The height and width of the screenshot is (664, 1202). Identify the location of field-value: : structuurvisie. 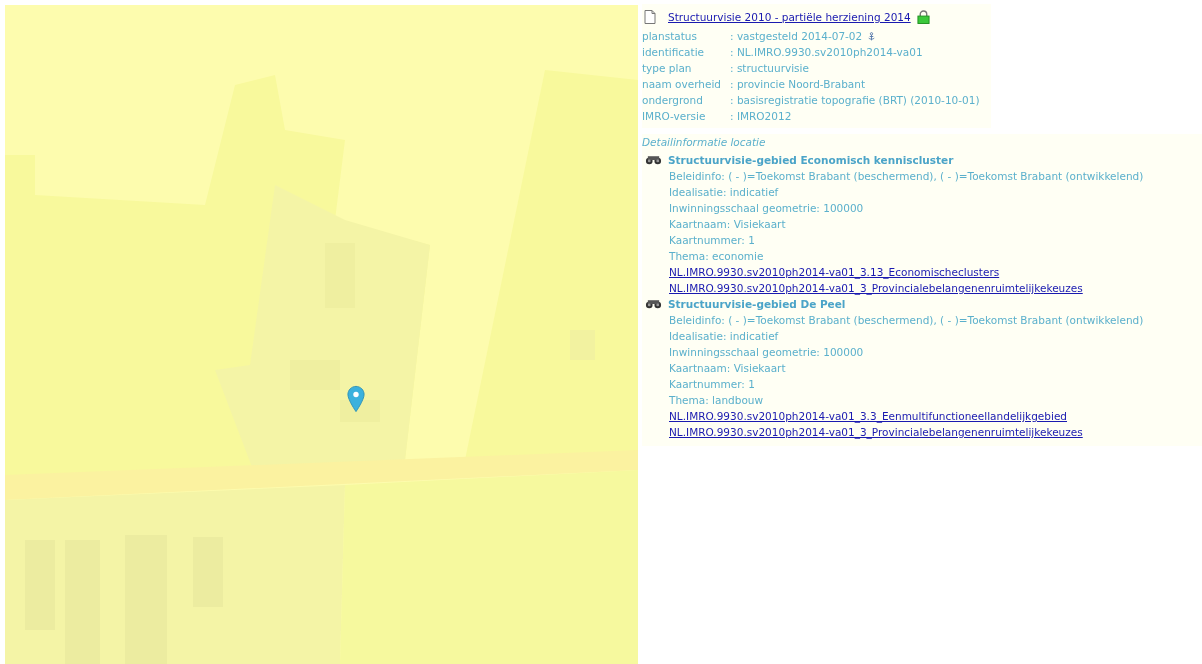
(769, 68).